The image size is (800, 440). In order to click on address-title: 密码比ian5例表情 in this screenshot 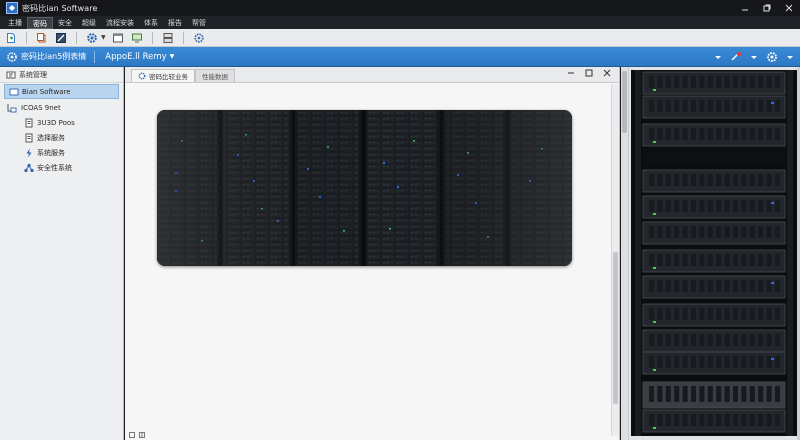, I will do `click(54, 56)`.